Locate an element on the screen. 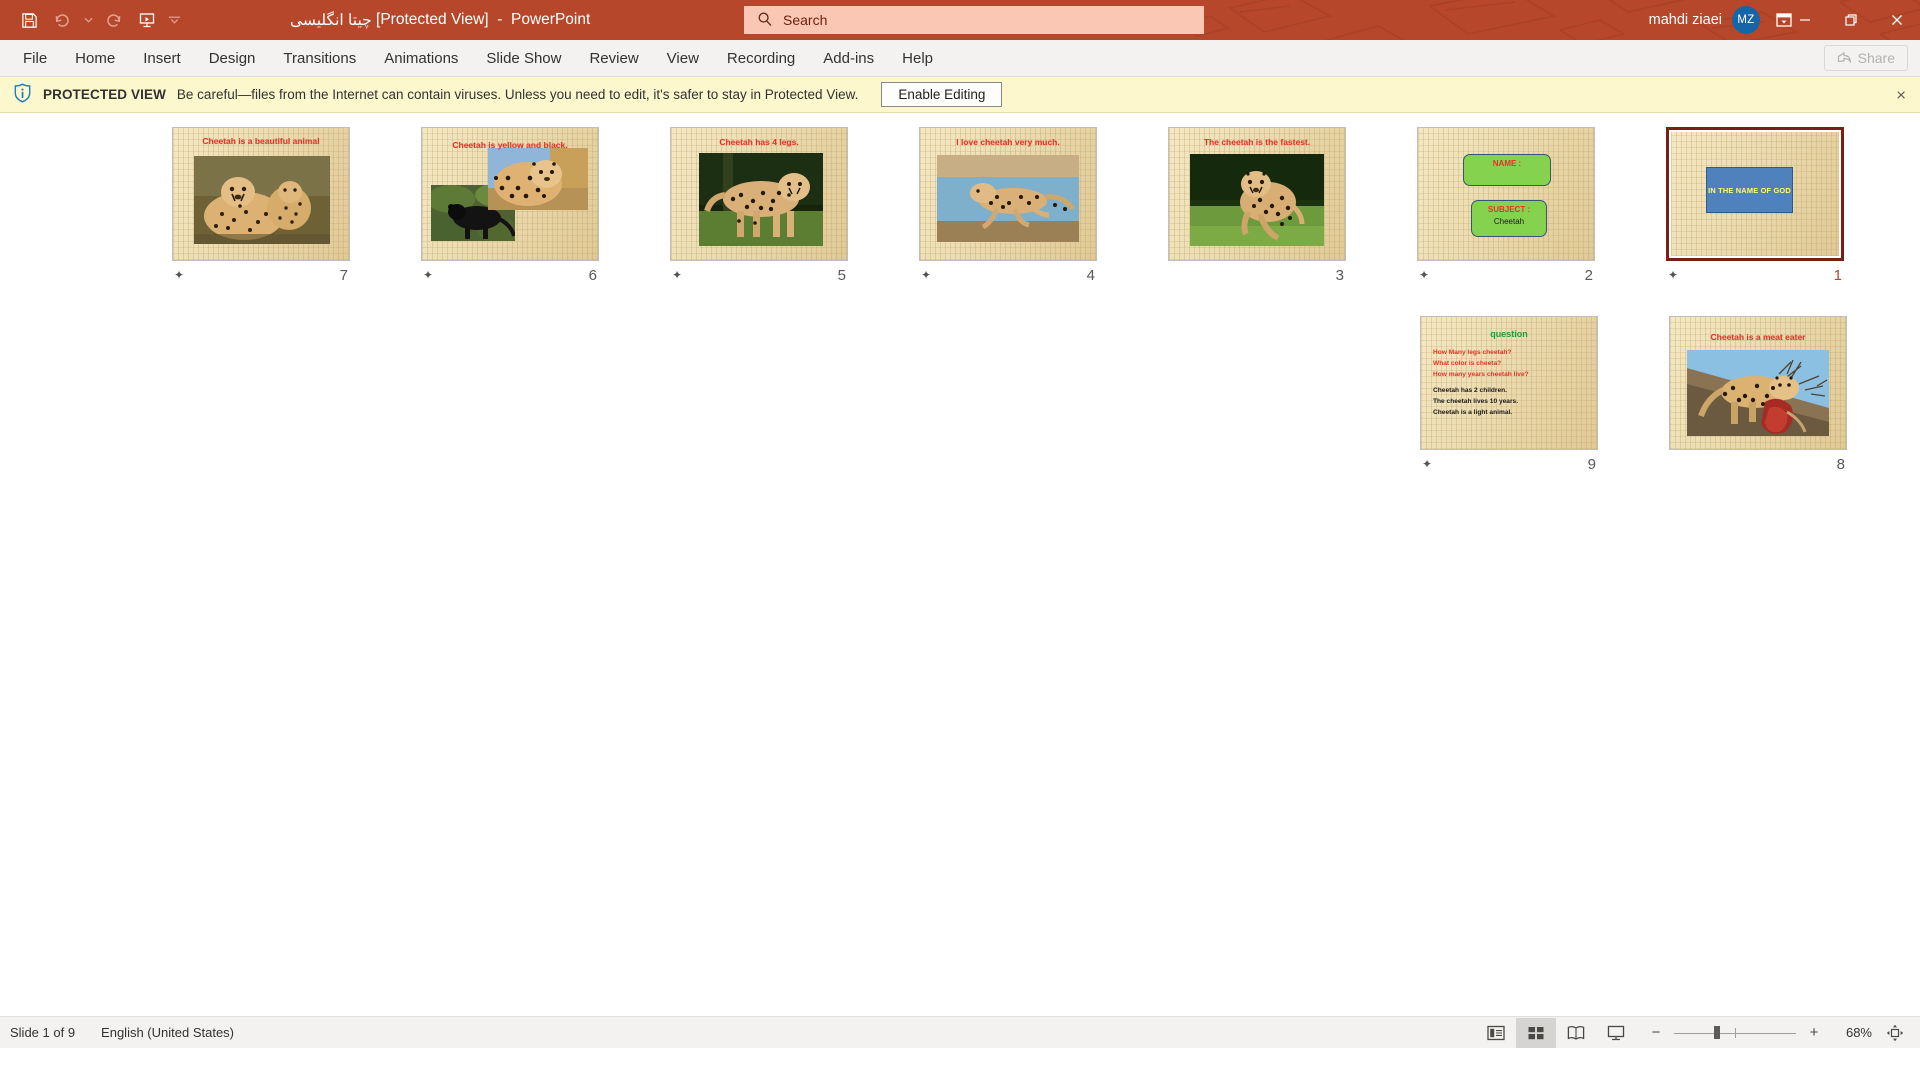 The image size is (1920, 1080). slide-canvas: The cheetah is the fastest. is located at coordinates (1257, 194).